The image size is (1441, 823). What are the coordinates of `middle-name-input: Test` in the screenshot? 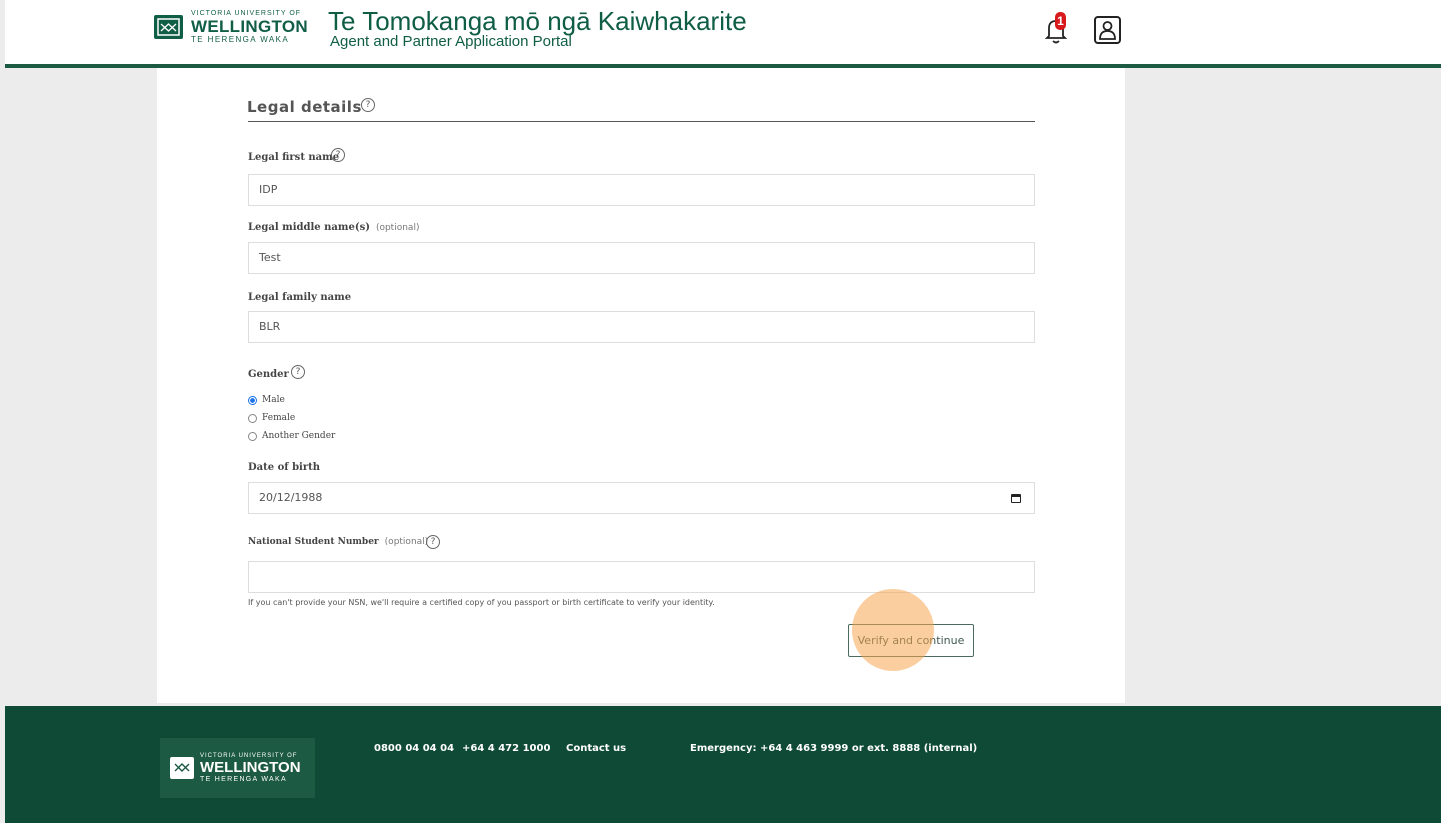 It's located at (641, 258).